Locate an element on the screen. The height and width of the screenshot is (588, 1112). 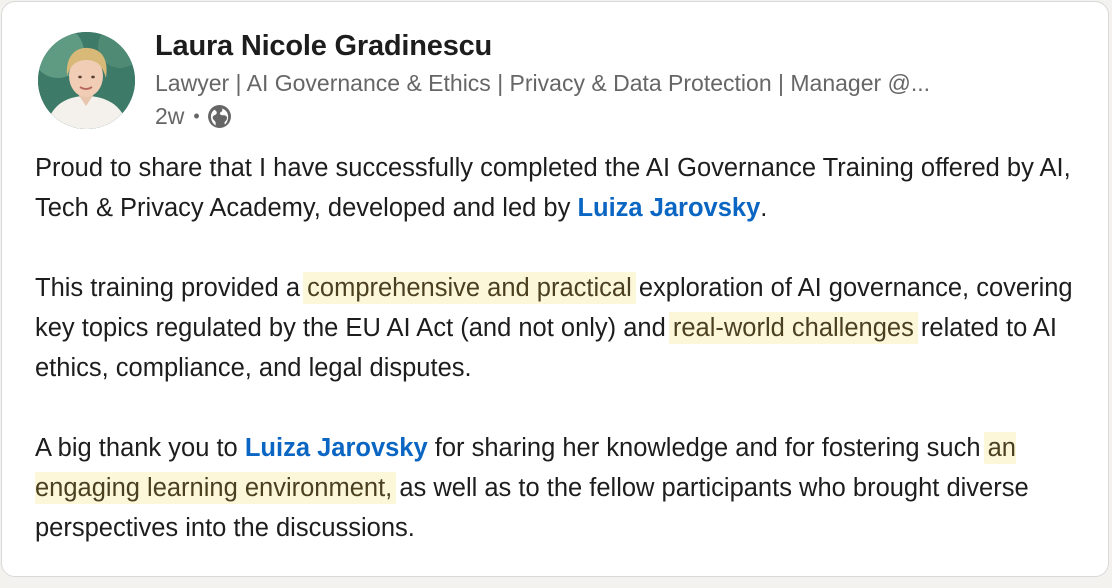
highlighted-text: real-world challenges is located at coordinates (793, 328).